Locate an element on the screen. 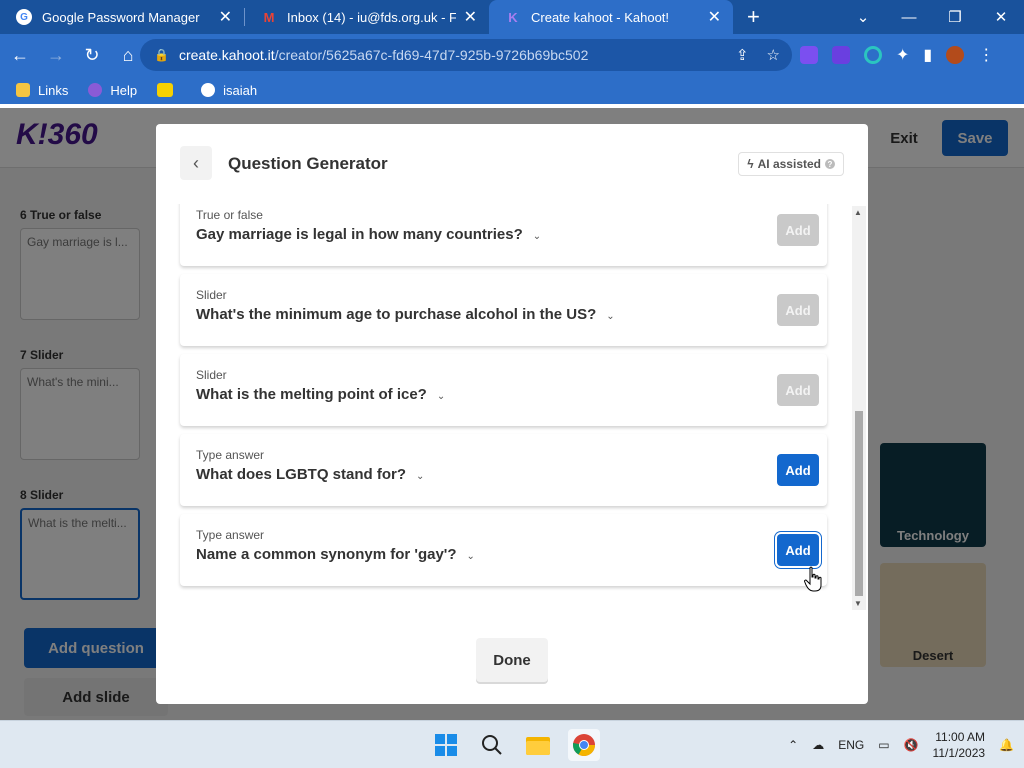  window-controls: ⌄ — ❐ ✕ is located at coordinates (932, 17).